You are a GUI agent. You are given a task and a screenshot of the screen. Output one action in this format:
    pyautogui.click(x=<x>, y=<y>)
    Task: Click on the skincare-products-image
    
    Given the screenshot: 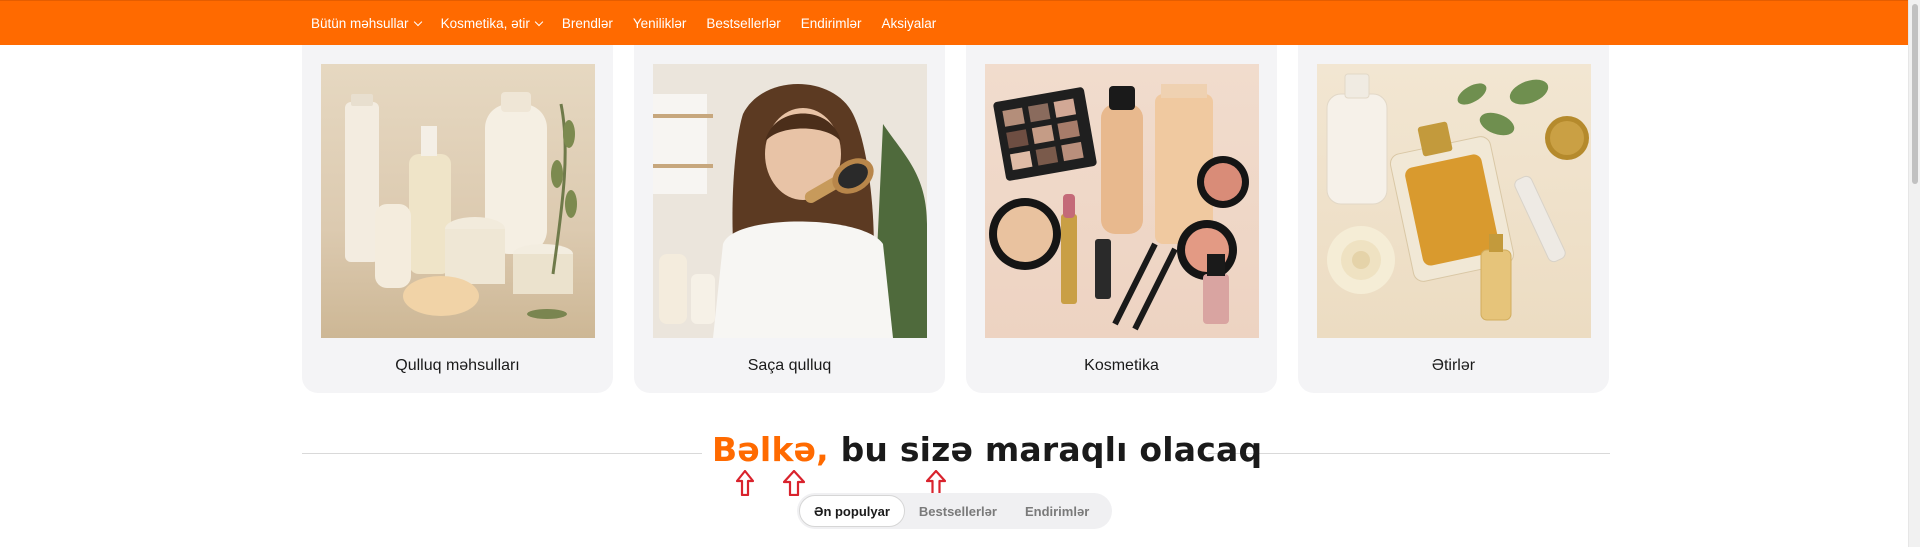 What is the action you would take?
    pyautogui.click(x=458, y=201)
    